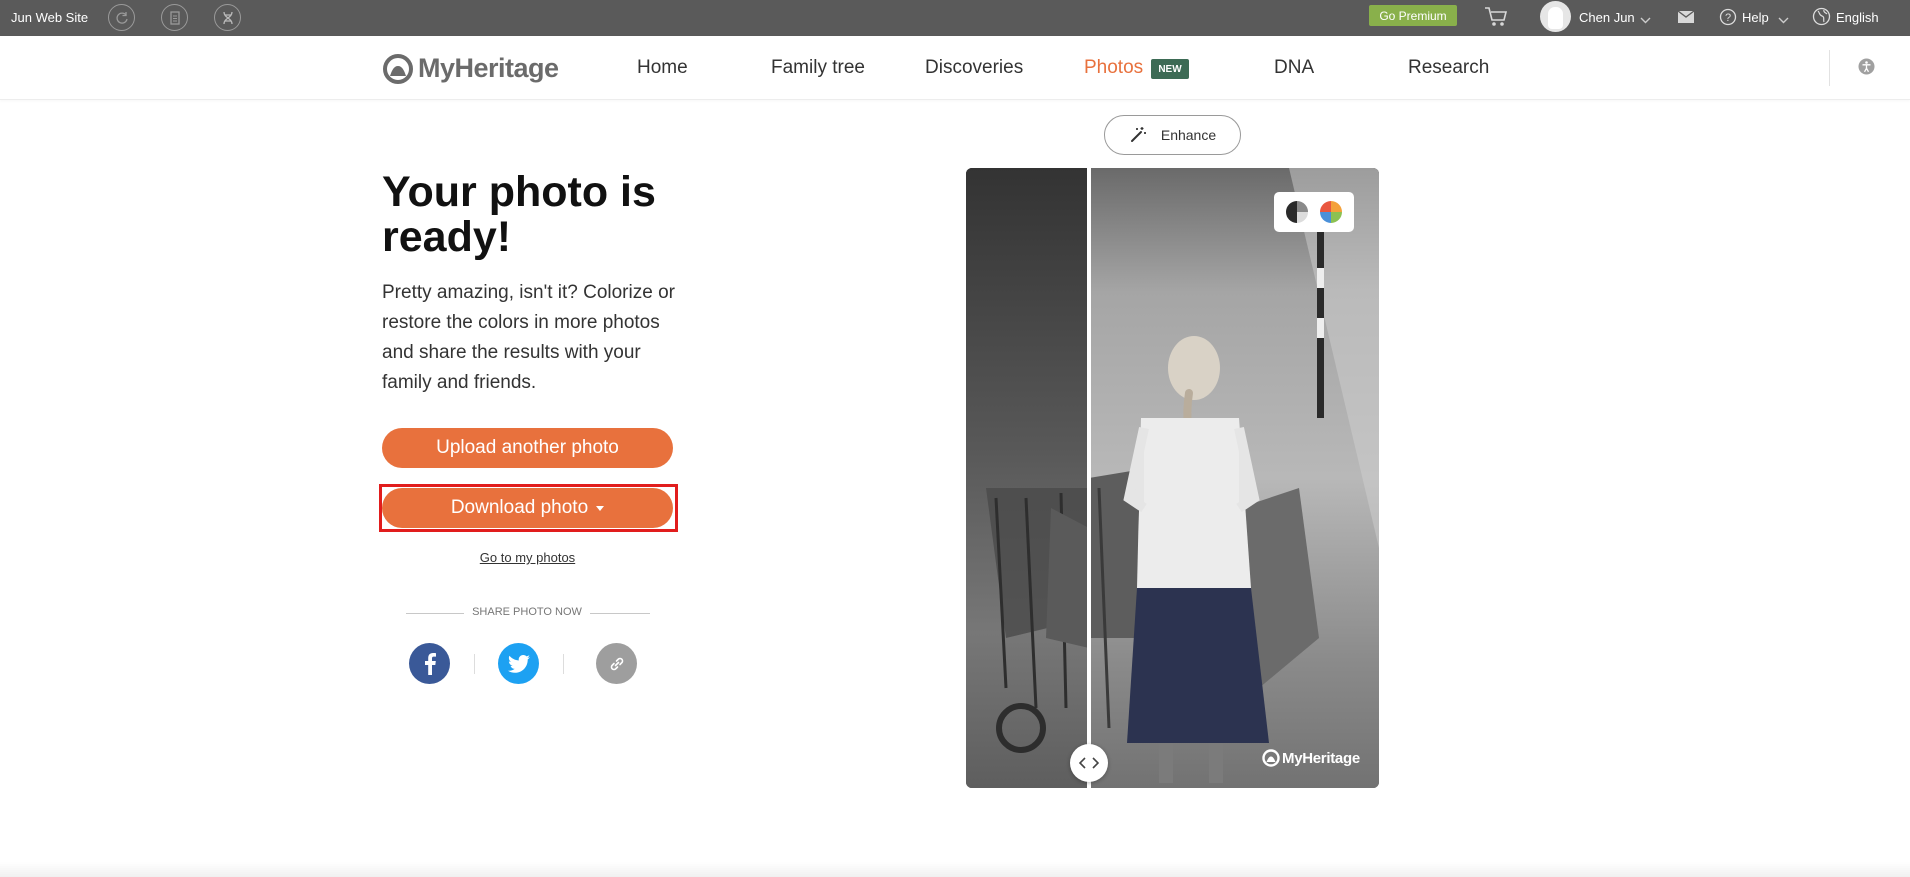 The image size is (1910, 877). Describe the element at coordinates (488, 68) in the screenshot. I see `logo-text: MyHeritage` at that location.